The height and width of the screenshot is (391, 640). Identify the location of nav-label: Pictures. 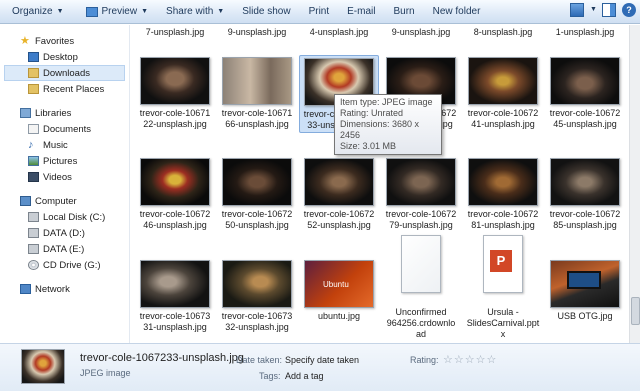
(60, 161).